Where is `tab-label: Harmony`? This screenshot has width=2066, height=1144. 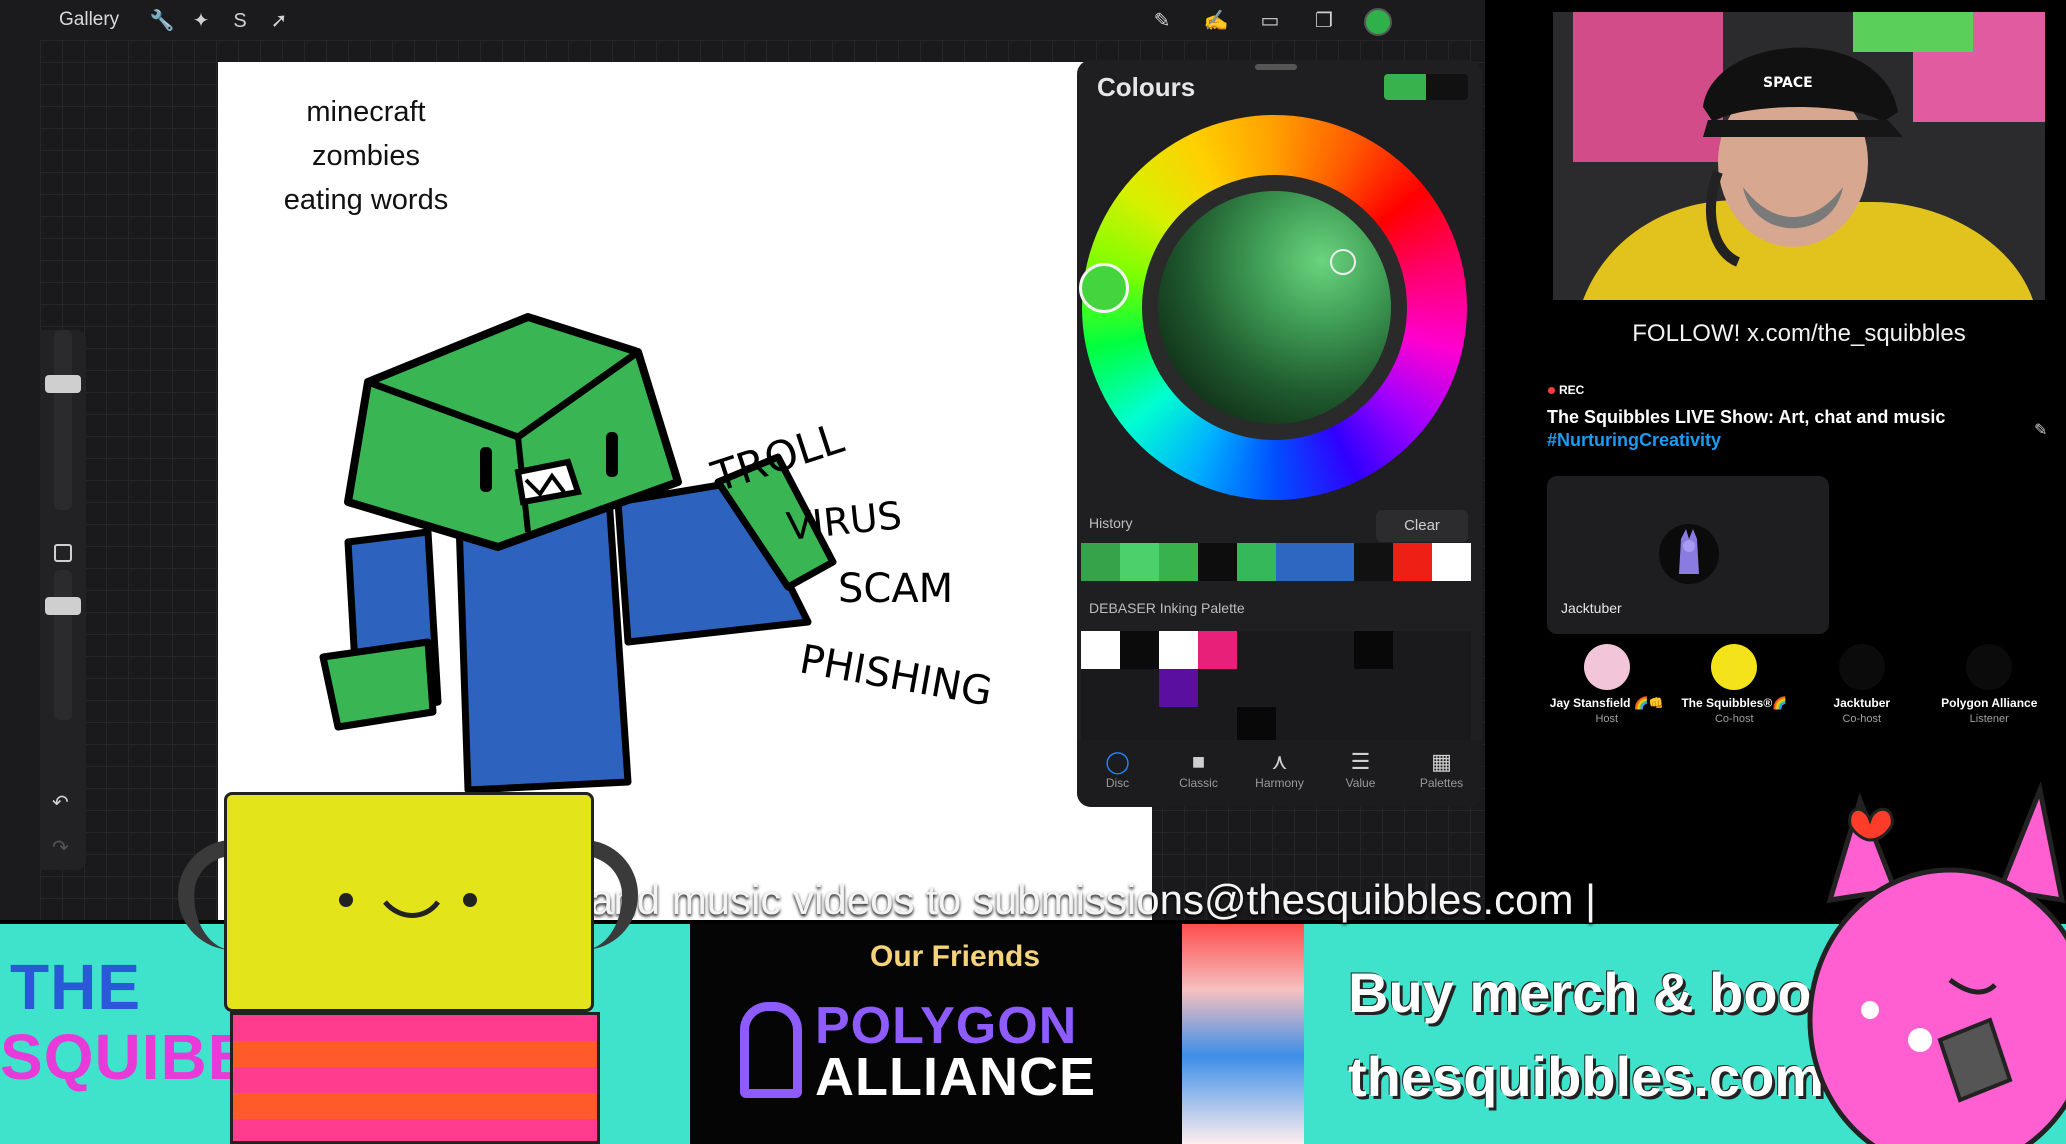
tab-label: Harmony is located at coordinates (1279, 783).